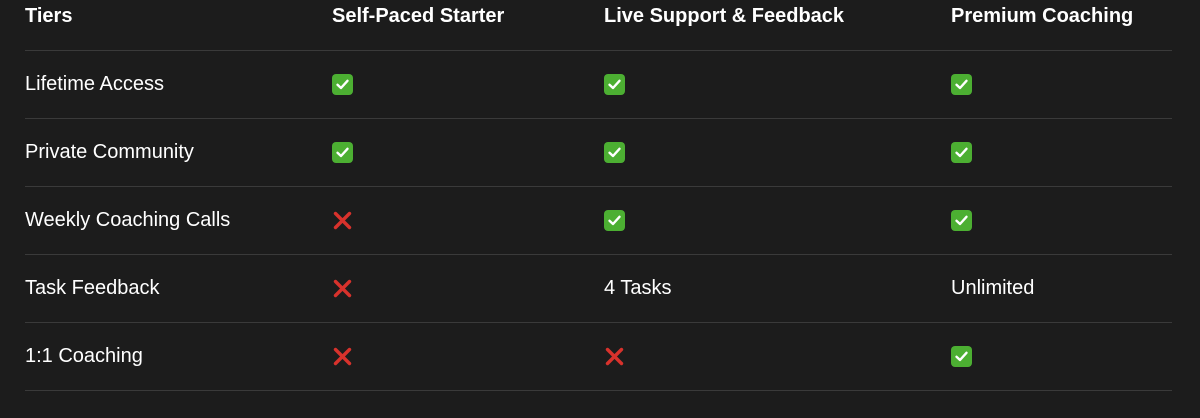 The height and width of the screenshot is (418, 1200). What do you see at coordinates (128, 220) in the screenshot?
I see `feature-label: Weekly Coaching Calls` at bounding box center [128, 220].